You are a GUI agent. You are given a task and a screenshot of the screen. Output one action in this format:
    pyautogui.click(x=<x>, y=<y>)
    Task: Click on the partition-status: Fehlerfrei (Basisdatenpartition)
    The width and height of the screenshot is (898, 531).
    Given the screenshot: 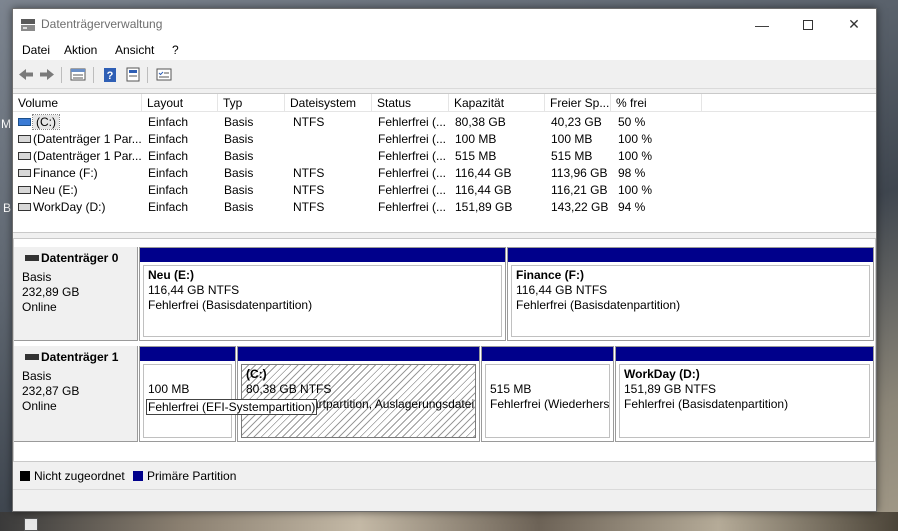 What is the action you would take?
    pyautogui.click(x=230, y=305)
    